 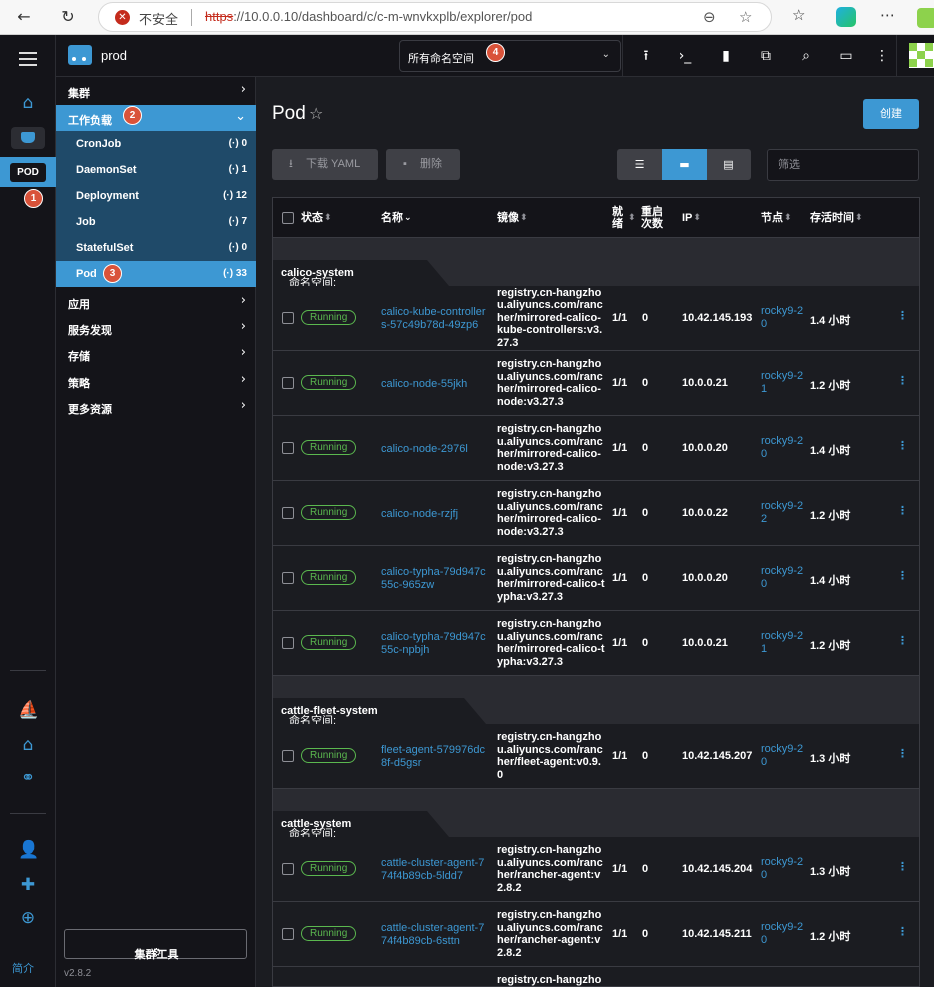 What do you see at coordinates (685, 56) in the screenshot?
I see `kubectl-shell-icon: ›_` at bounding box center [685, 56].